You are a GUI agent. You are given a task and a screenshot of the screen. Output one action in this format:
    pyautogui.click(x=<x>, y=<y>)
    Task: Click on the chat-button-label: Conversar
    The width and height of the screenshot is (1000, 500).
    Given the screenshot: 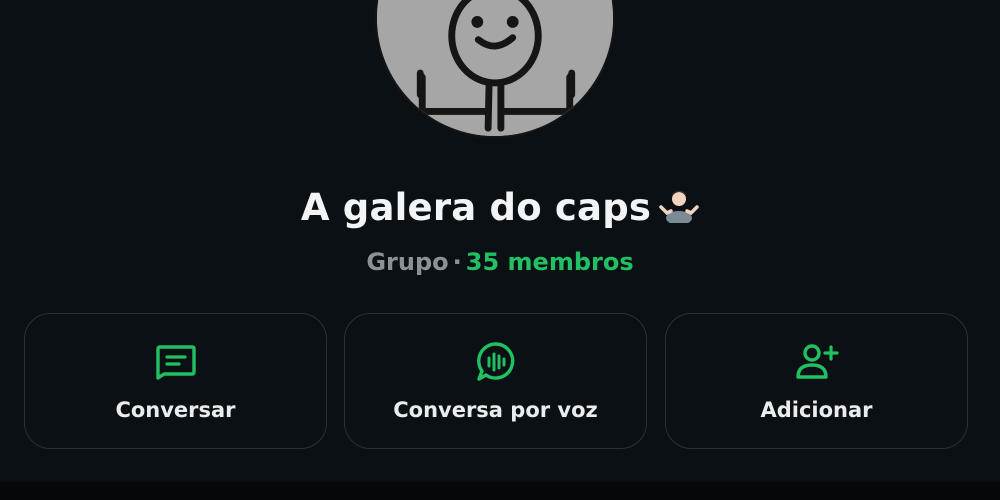 What is the action you would take?
    pyautogui.click(x=175, y=410)
    